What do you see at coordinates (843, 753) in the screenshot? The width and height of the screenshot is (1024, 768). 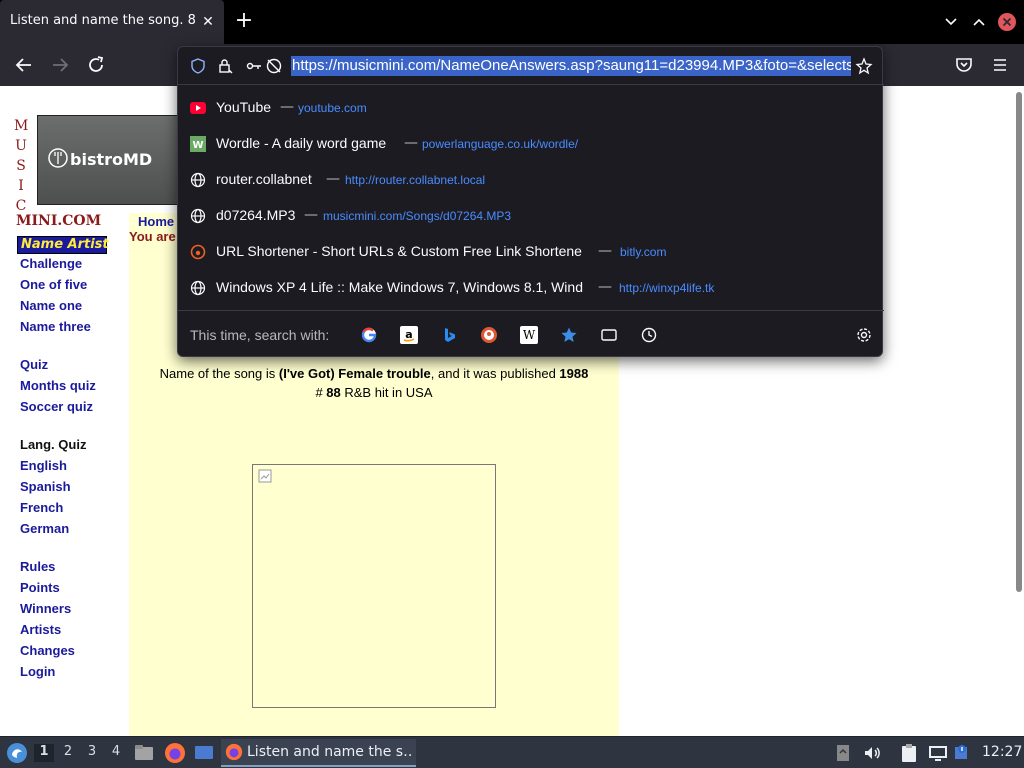 I see `tray-scroll-icon` at bounding box center [843, 753].